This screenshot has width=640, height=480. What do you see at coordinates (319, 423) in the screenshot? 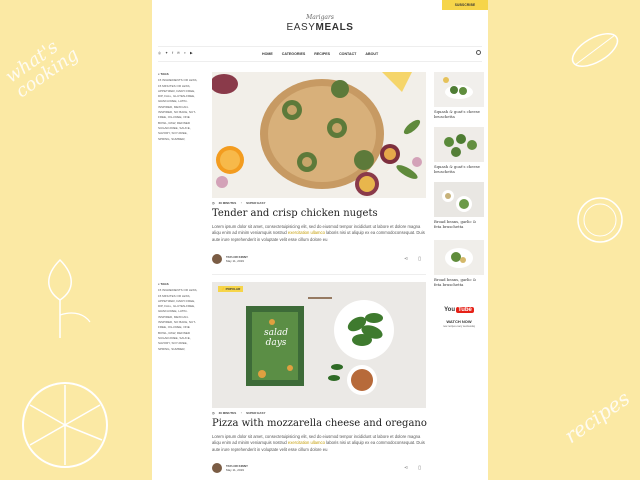
I see `post-title: Pizza with mozzarella cheese and oregano` at bounding box center [319, 423].